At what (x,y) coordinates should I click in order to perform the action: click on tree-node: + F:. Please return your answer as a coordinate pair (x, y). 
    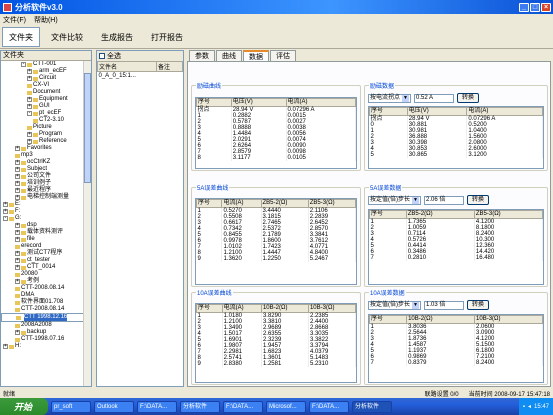
    Looking at the image, I should click on (46, 211).